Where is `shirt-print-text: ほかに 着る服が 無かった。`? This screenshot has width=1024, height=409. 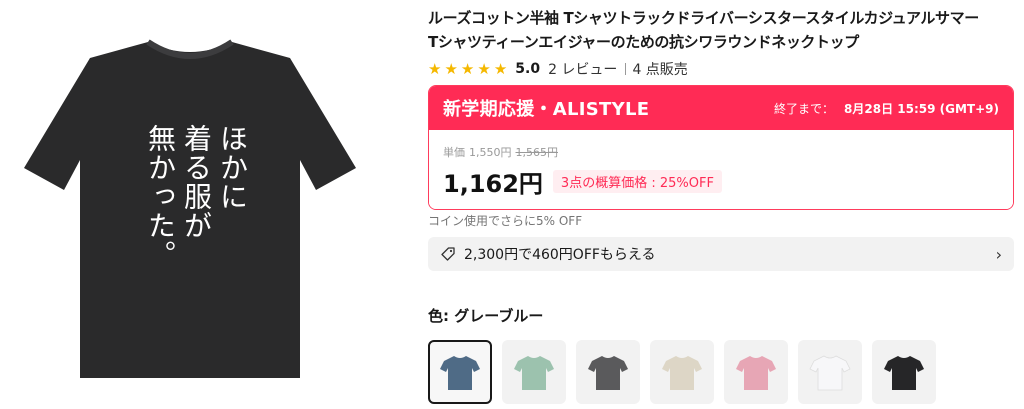
shirt-print-text: ほかに 着る服が 無かった。 is located at coordinates (188, 199).